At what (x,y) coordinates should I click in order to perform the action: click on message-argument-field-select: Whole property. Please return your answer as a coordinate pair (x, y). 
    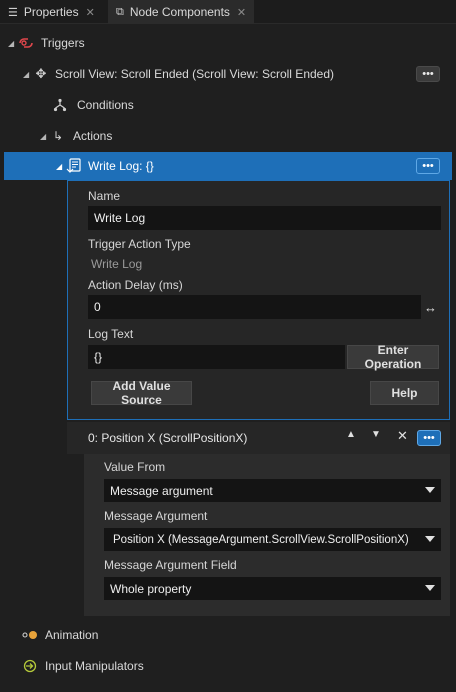
    Looking at the image, I should click on (272, 588).